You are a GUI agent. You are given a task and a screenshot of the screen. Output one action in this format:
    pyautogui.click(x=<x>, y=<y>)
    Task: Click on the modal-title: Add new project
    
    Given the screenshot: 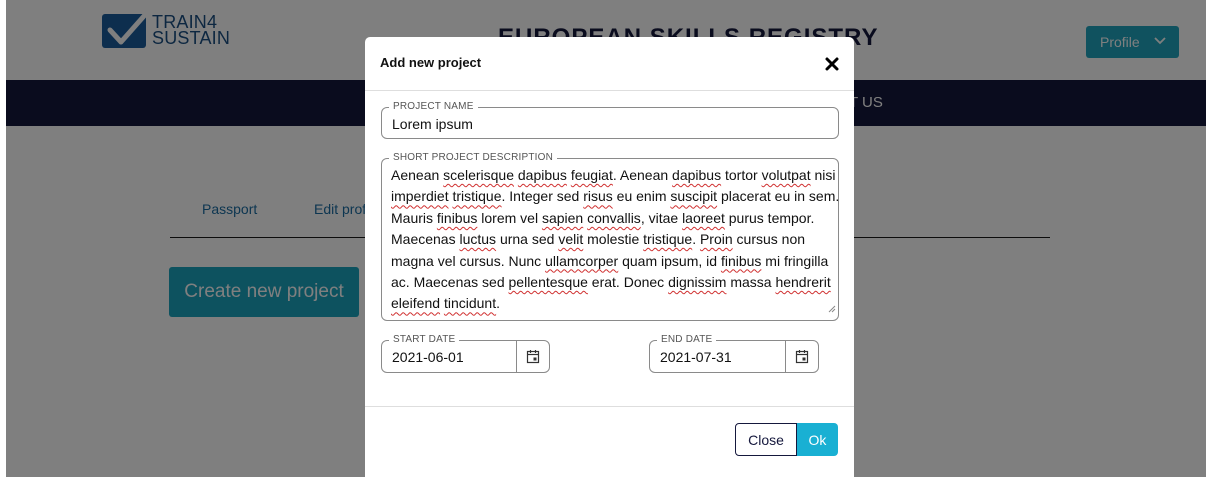 What is the action you would take?
    pyautogui.click(x=431, y=62)
    